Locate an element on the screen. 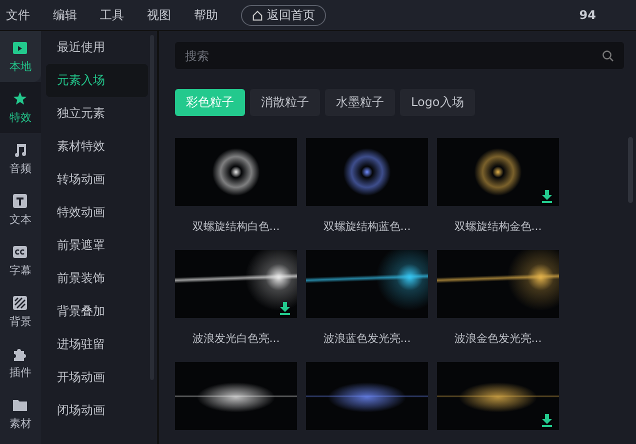 The image size is (636, 444). category-item: 最近使用 is located at coordinates (95, 47).